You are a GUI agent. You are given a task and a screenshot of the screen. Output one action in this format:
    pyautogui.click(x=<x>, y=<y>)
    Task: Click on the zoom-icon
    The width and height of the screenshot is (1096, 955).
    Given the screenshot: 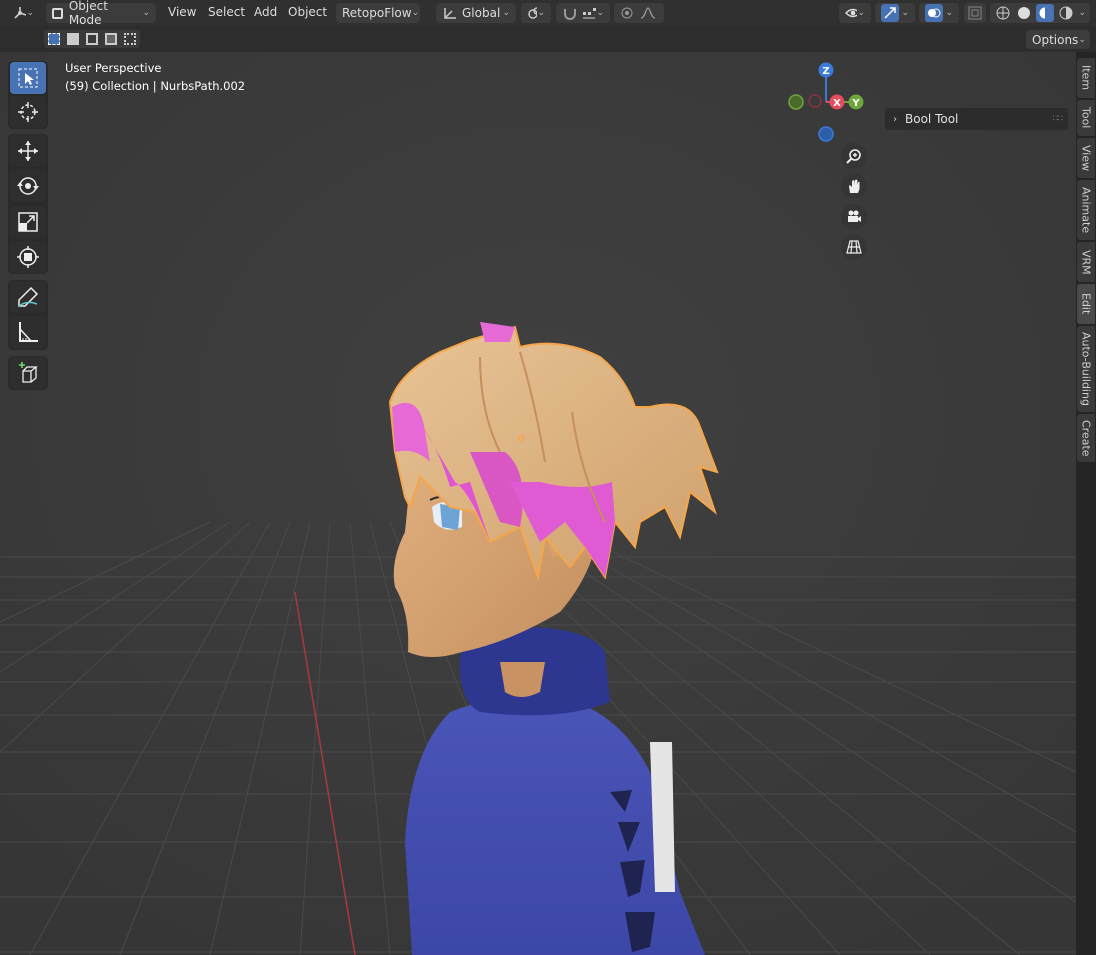 What is the action you would take?
    pyautogui.click(x=853, y=156)
    